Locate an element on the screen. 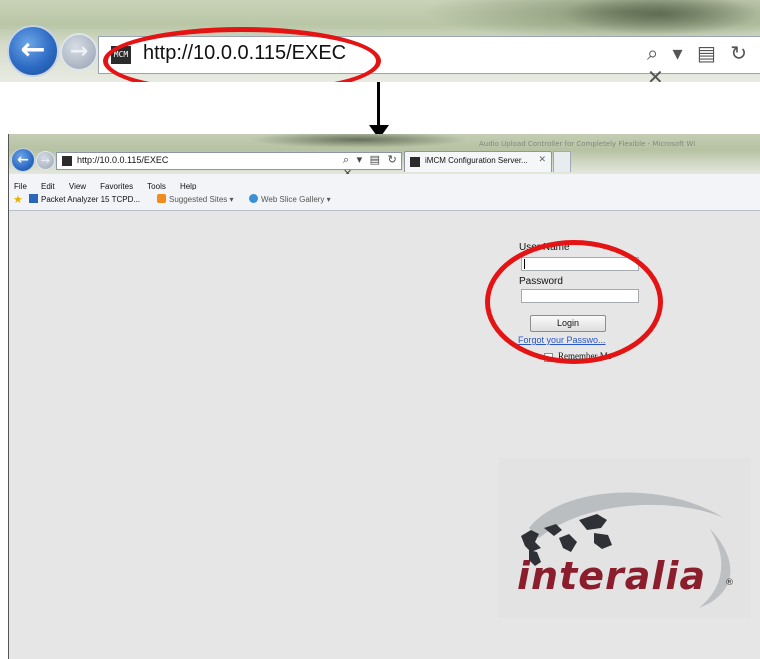 The width and height of the screenshot is (760, 659). close-tab-icon: ✕ is located at coordinates (542, 160).